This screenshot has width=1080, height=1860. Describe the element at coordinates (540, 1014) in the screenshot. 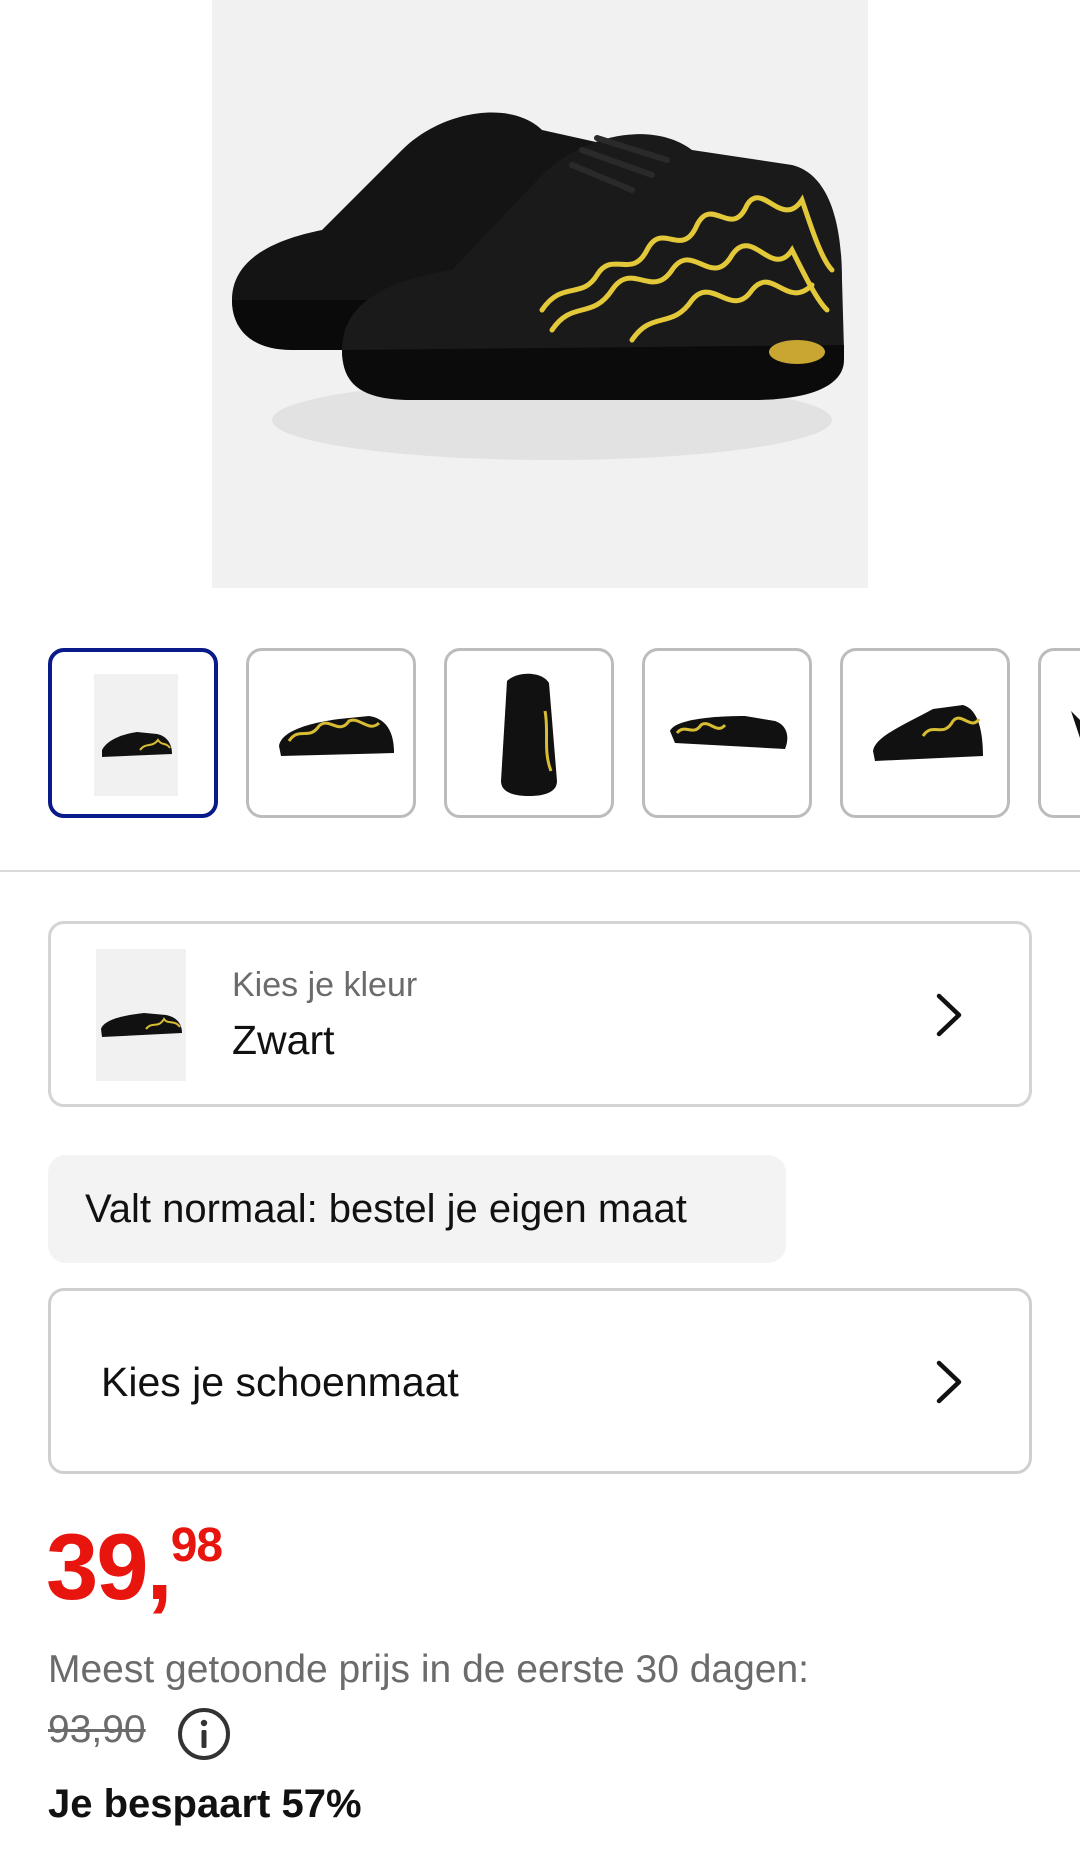

I see `color-selector: Kies je kleur Zwart` at that location.